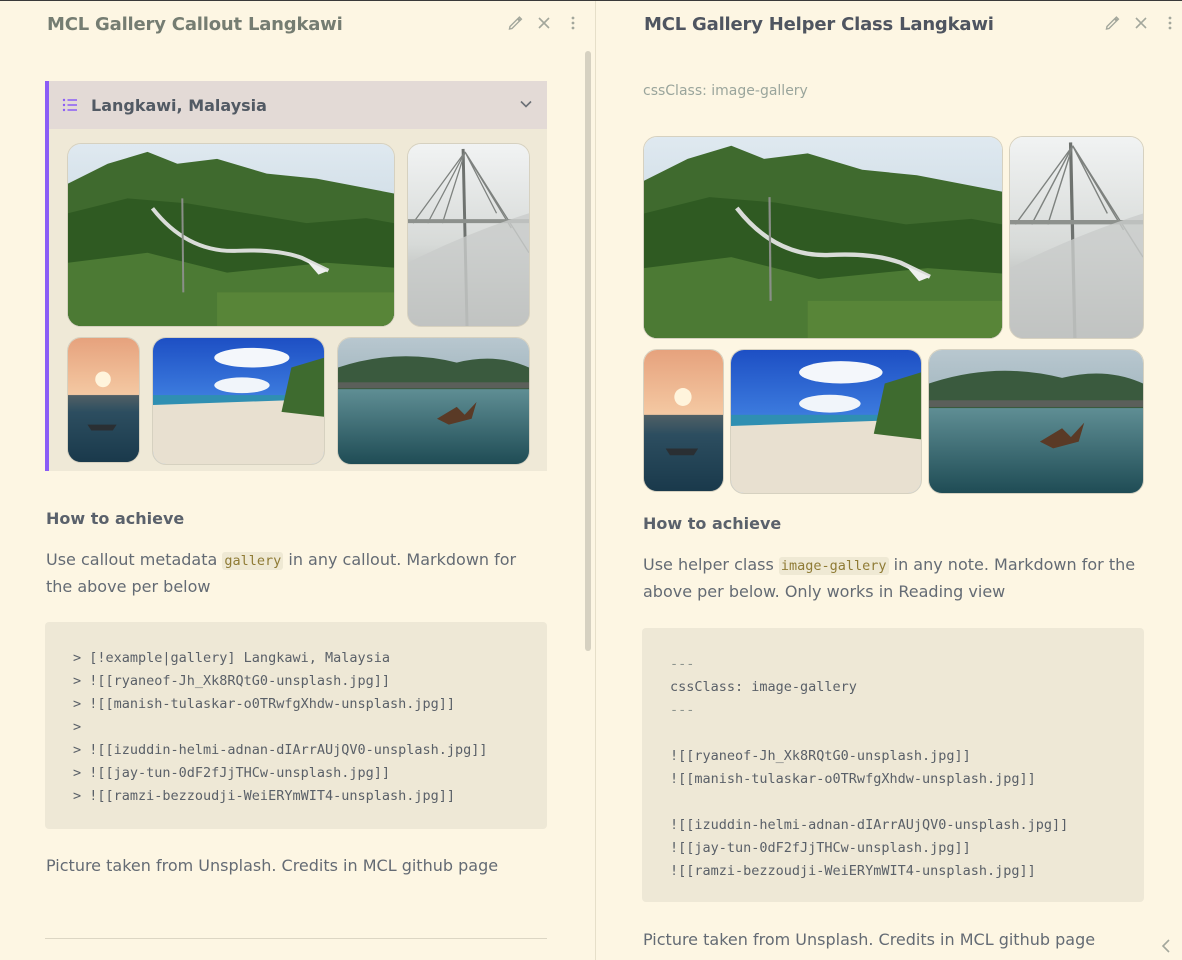 This screenshot has height=960, width=1182. Describe the element at coordinates (588, 351) in the screenshot. I see `left-scrollbar` at that location.